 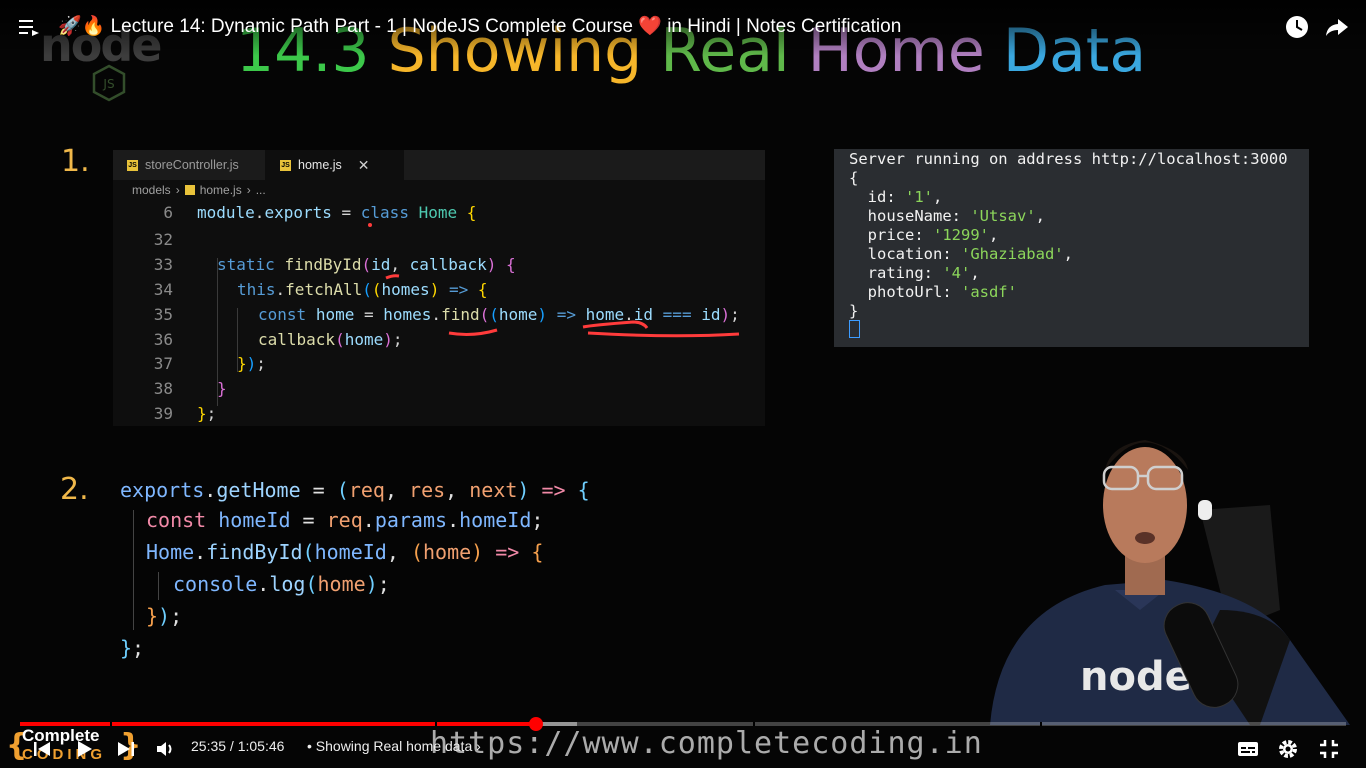 I want to click on code-line: };, so click(x=132, y=648).